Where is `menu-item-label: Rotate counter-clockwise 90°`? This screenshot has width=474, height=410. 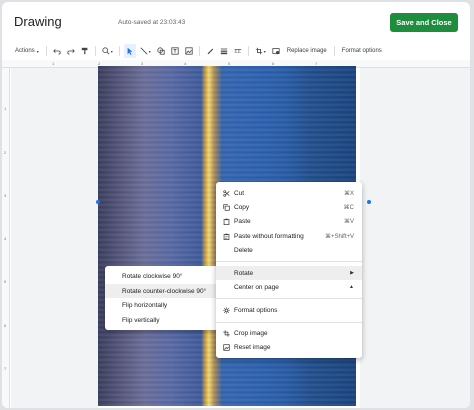 menu-item-label: Rotate counter-clockwise 90° is located at coordinates (164, 291).